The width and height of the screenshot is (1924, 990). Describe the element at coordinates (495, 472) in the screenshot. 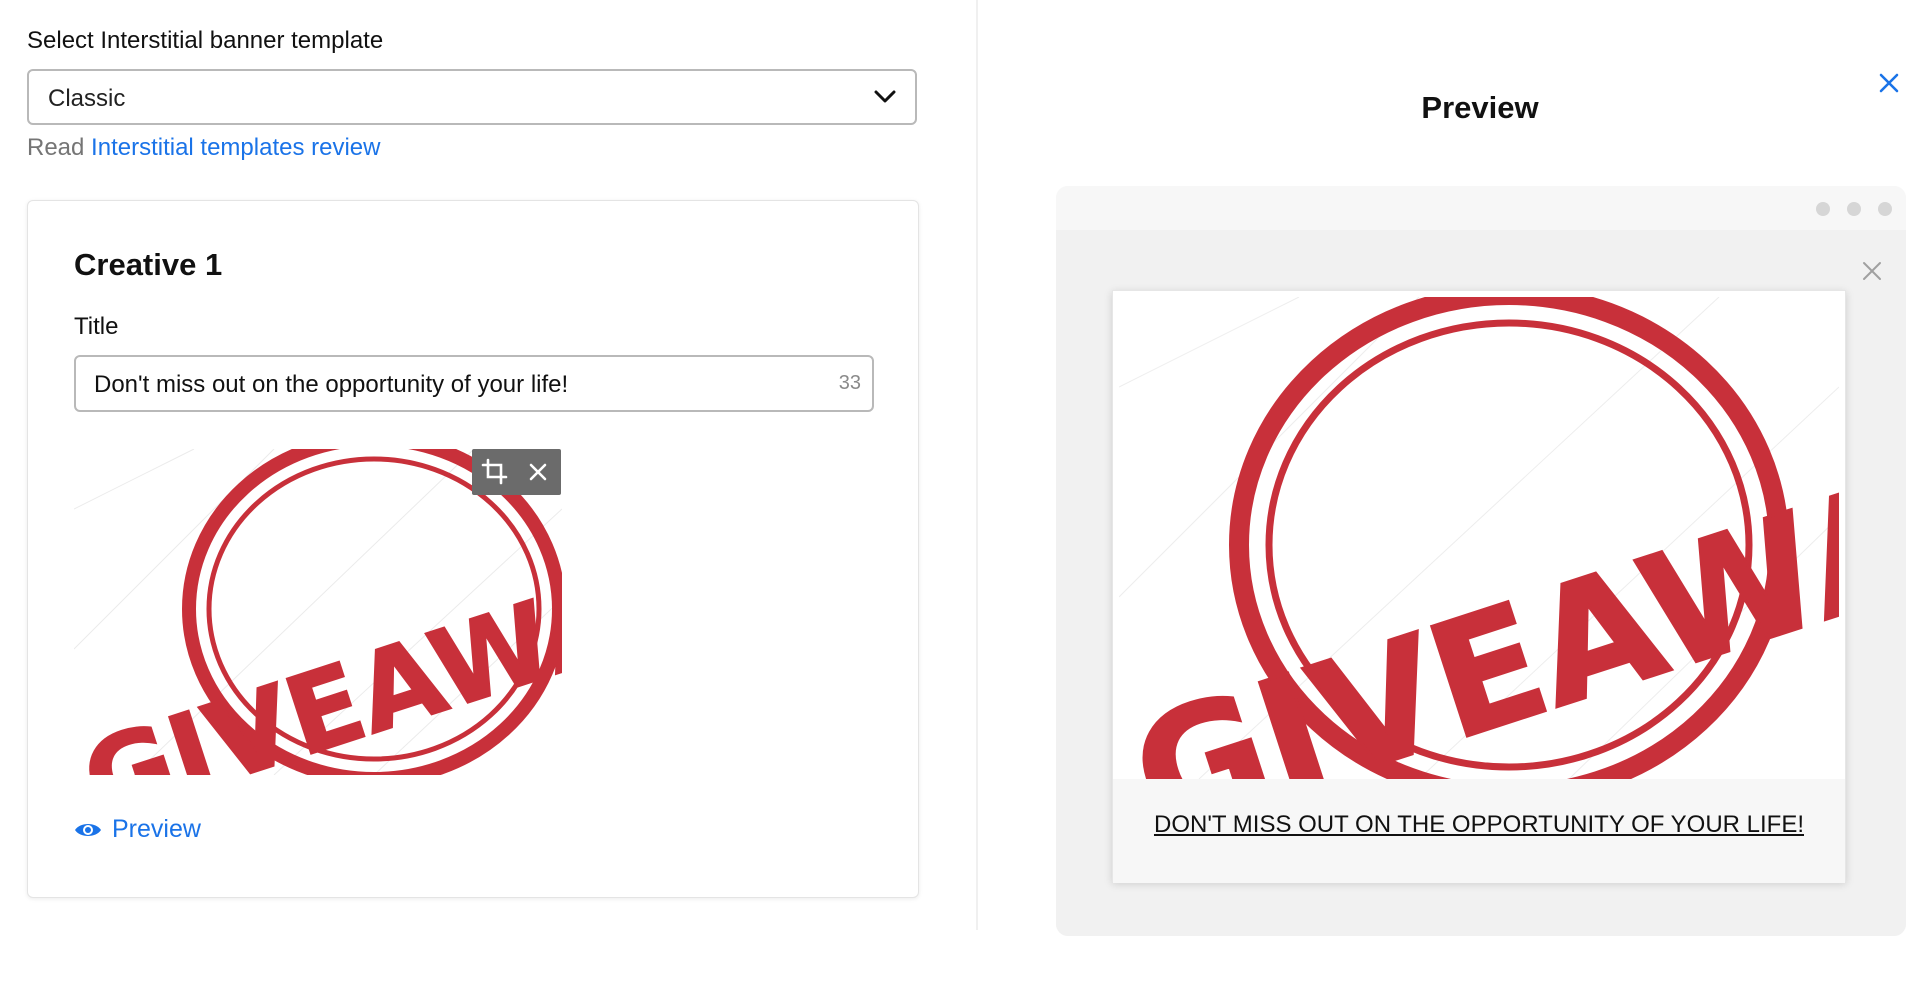

I see `crop-icon` at that location.